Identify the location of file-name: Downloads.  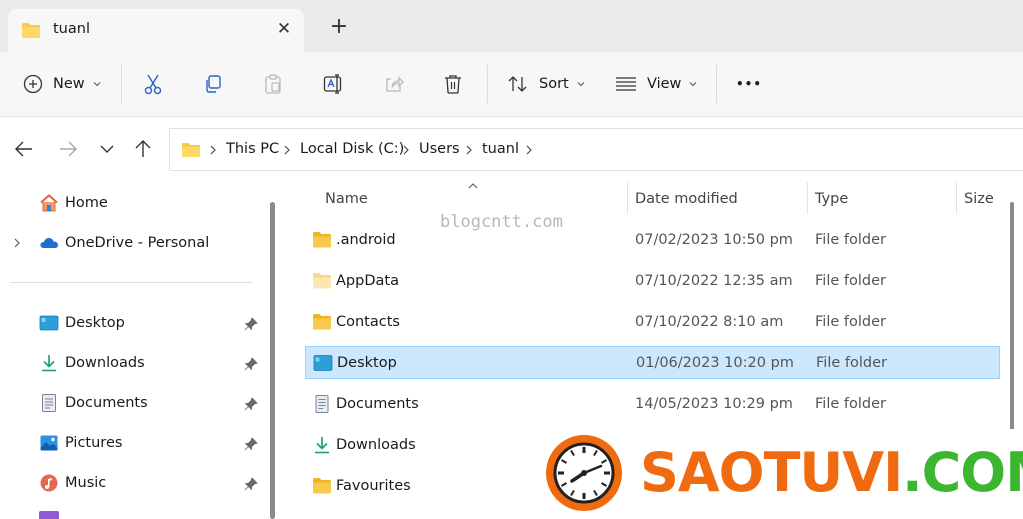
(376, 445).